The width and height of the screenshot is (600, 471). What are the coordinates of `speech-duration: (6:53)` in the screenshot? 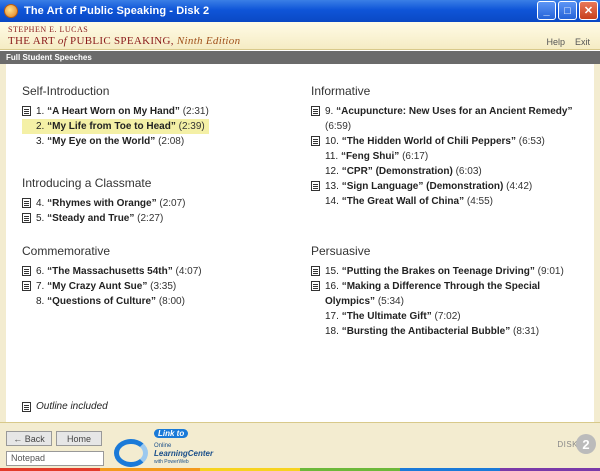 It's located at (531, 141).